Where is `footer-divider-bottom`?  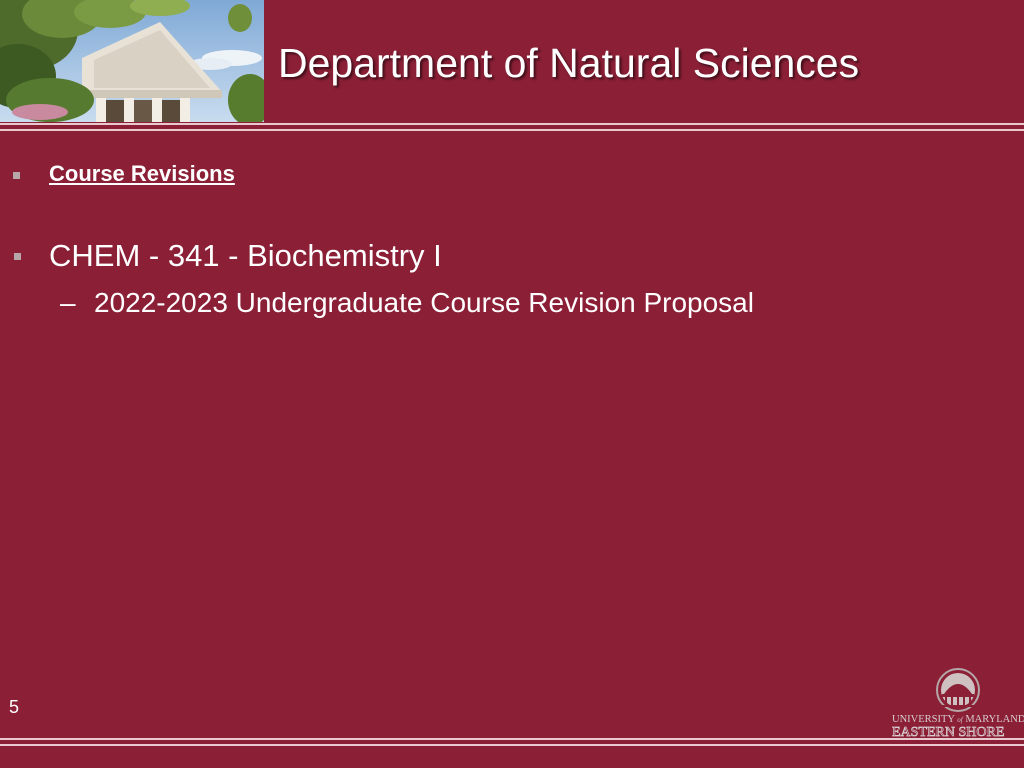
footer-divider-bottom is located at coordinates (512, 745).